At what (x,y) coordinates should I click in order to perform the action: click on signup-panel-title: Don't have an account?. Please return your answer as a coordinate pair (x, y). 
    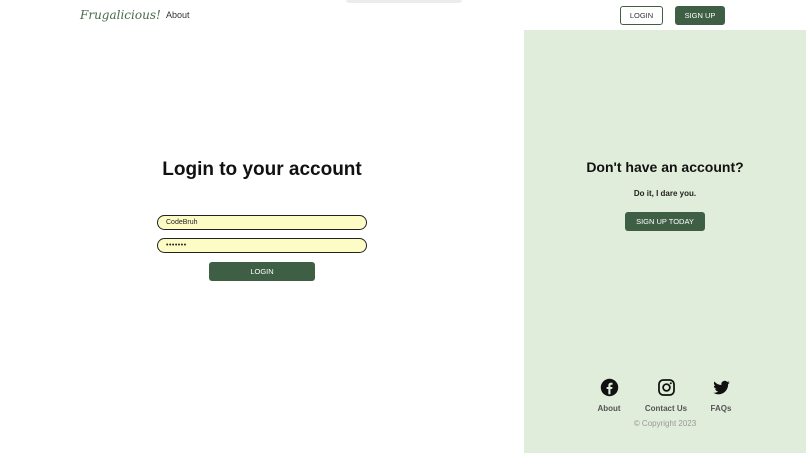
    Looking at the image, I should click on (665, 167).